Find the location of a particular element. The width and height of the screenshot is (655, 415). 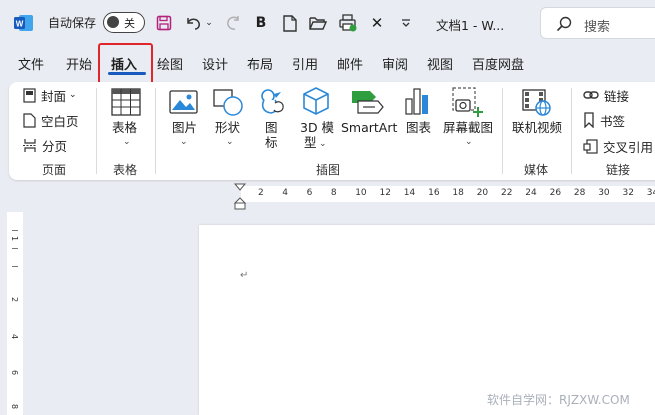

ruler-number: 8 is located at coordinates (333, 193).